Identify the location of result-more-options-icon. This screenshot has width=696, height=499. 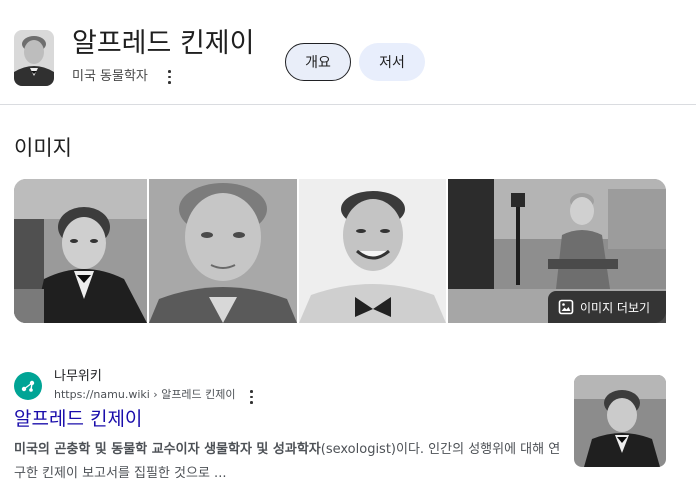
(251, 397).